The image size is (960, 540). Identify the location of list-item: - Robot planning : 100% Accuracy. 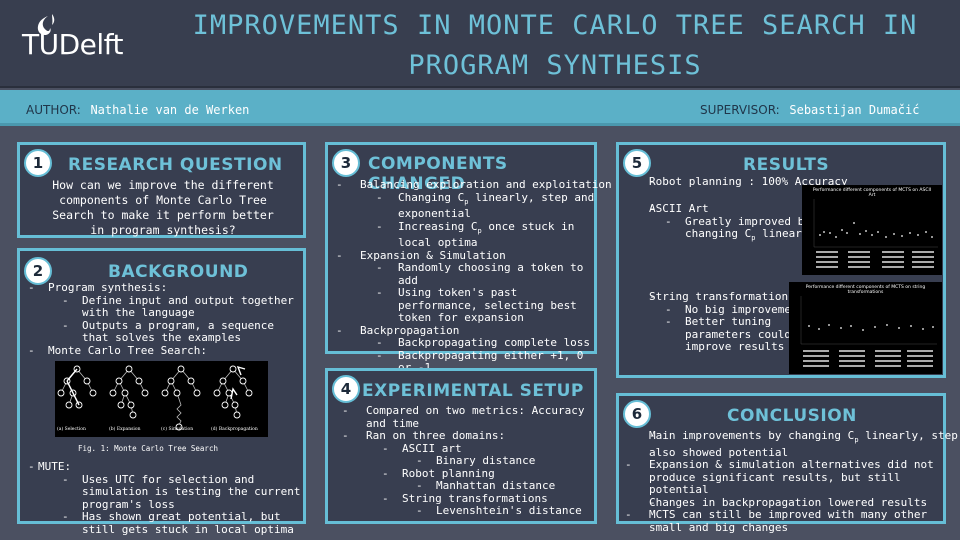
(748, 181).